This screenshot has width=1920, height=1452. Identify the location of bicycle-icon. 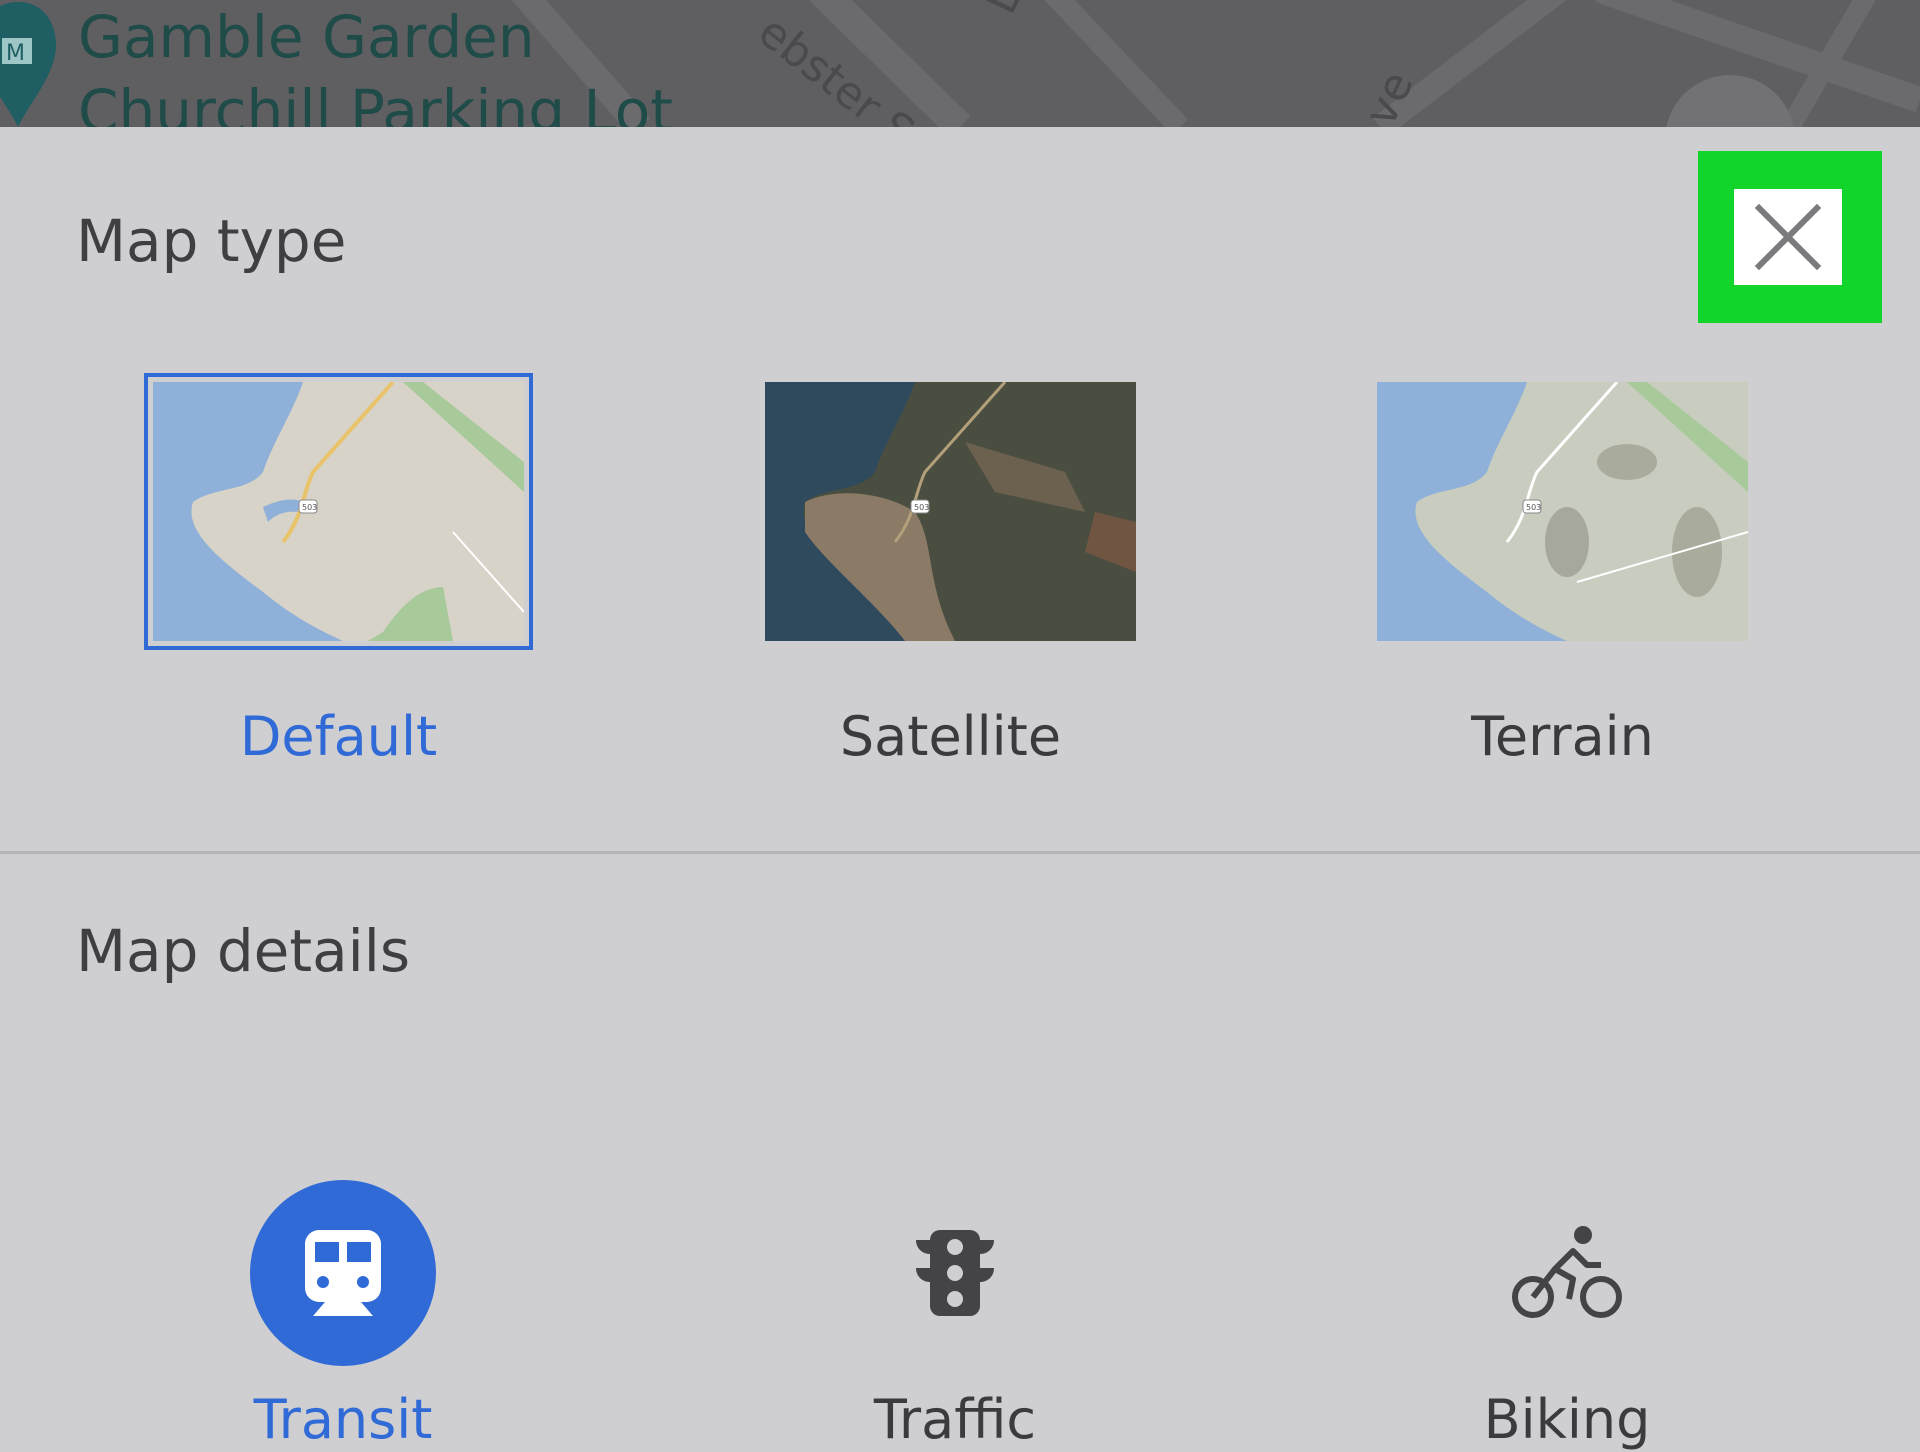
(1567, 1272).